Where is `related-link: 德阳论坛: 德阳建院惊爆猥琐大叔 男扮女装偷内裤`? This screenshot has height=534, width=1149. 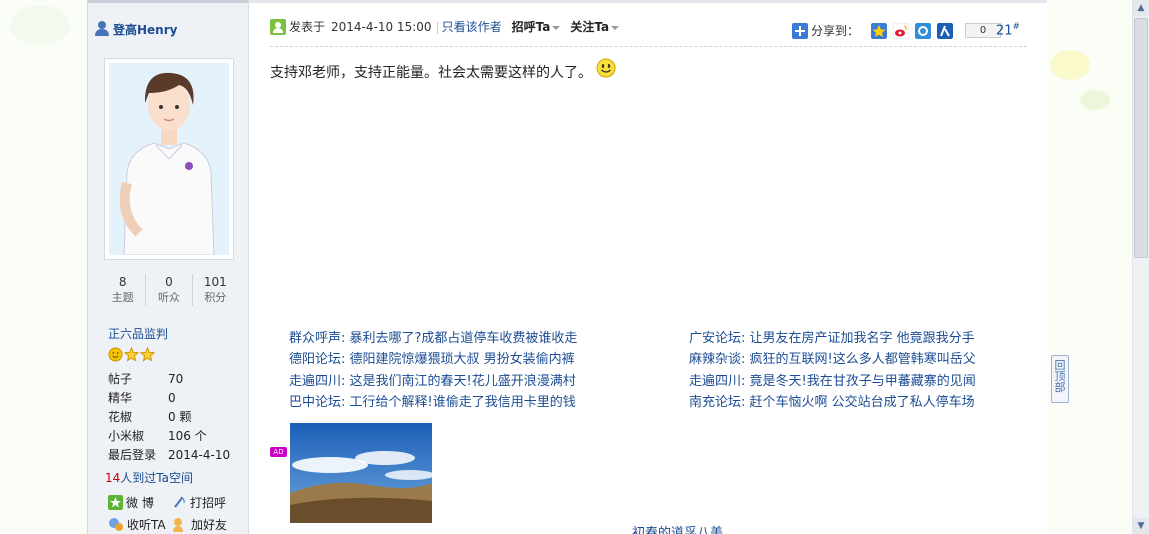
related-link: 德阳论坛: 德阳建院惊爆猥琐大叔 男扮女装偷内裤 is located at coordinates (433, 359).